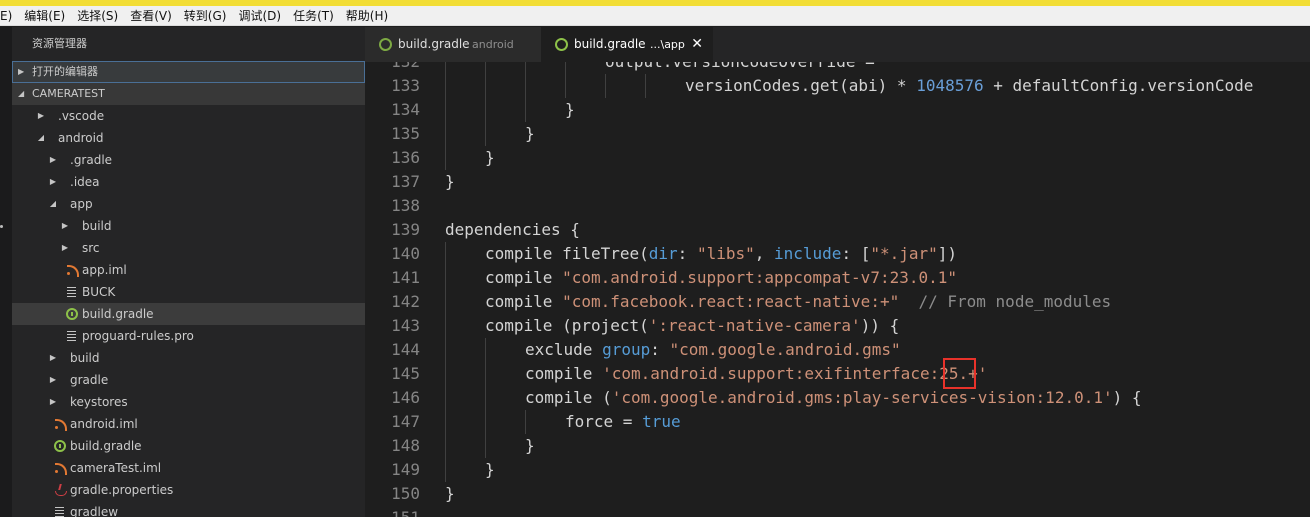  Describe the element at coordinates (122, 490) in the screenshot. I see `tree-item-label: gradle.properties` at that location.